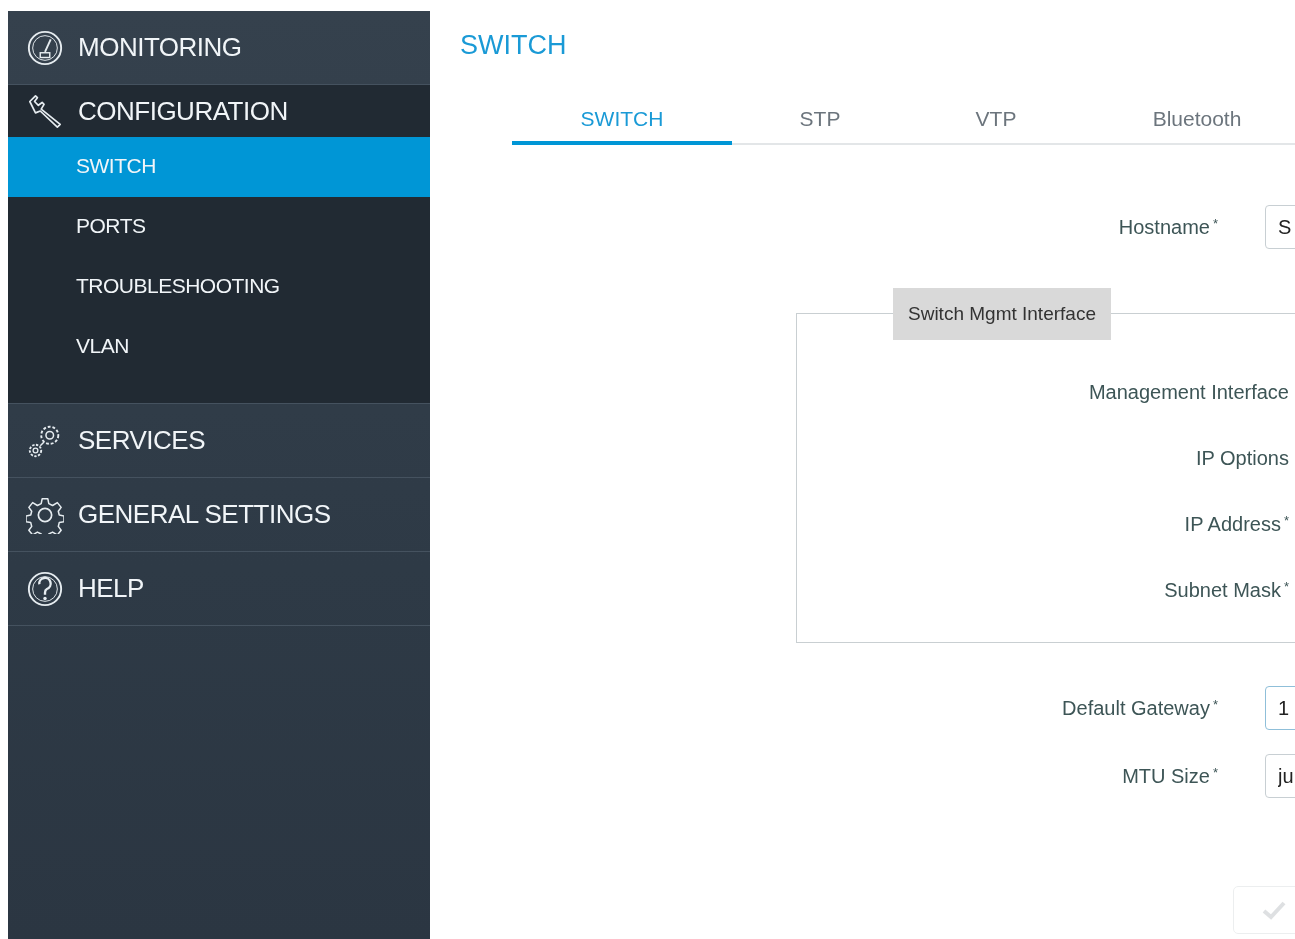  I want to click on check-icon, so click(1274, 910).